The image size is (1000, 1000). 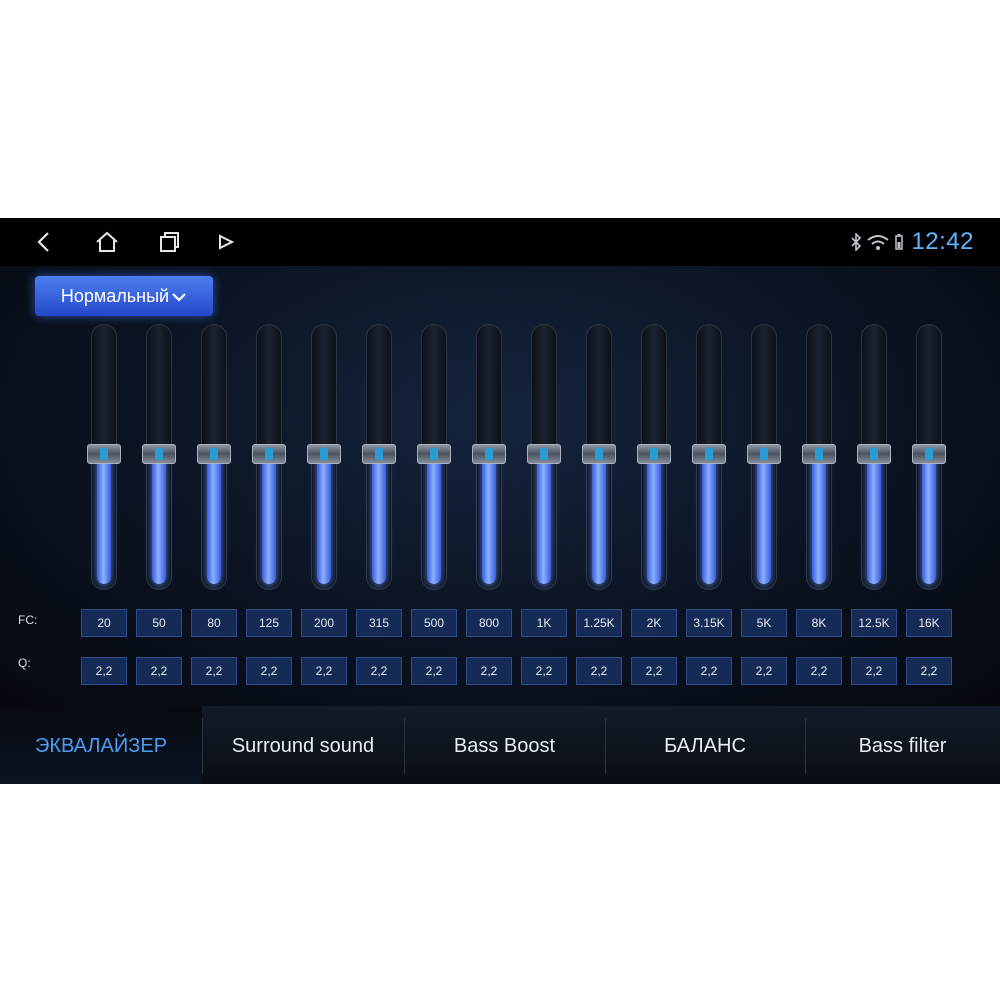 I want to click on back-icon, so click(x=45, y=242).